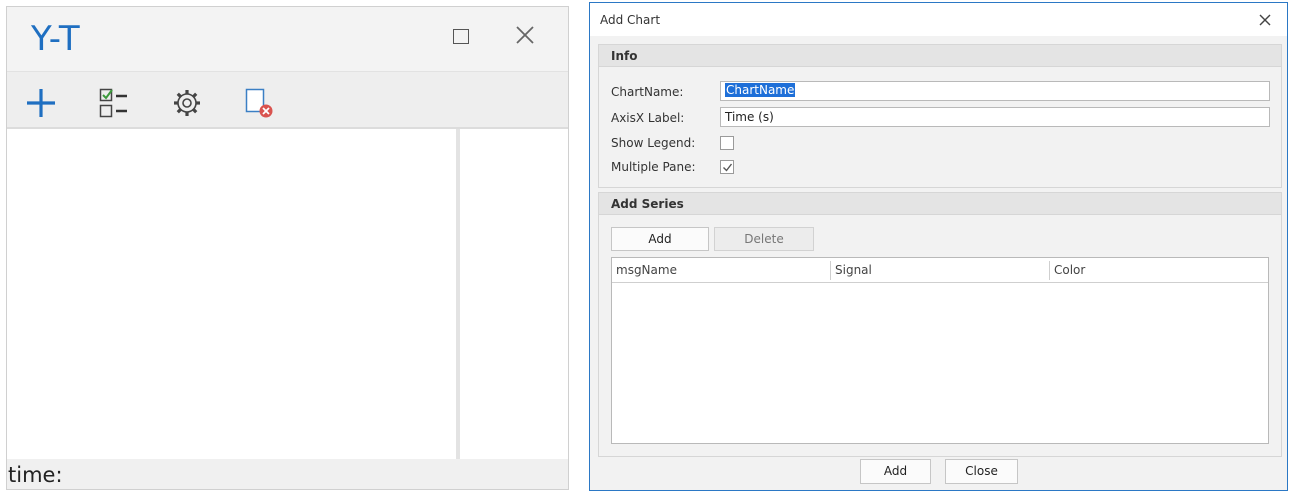 The image size is (1290, 494). I want to click on dialog-title: Add Chart, so click(630, 20).